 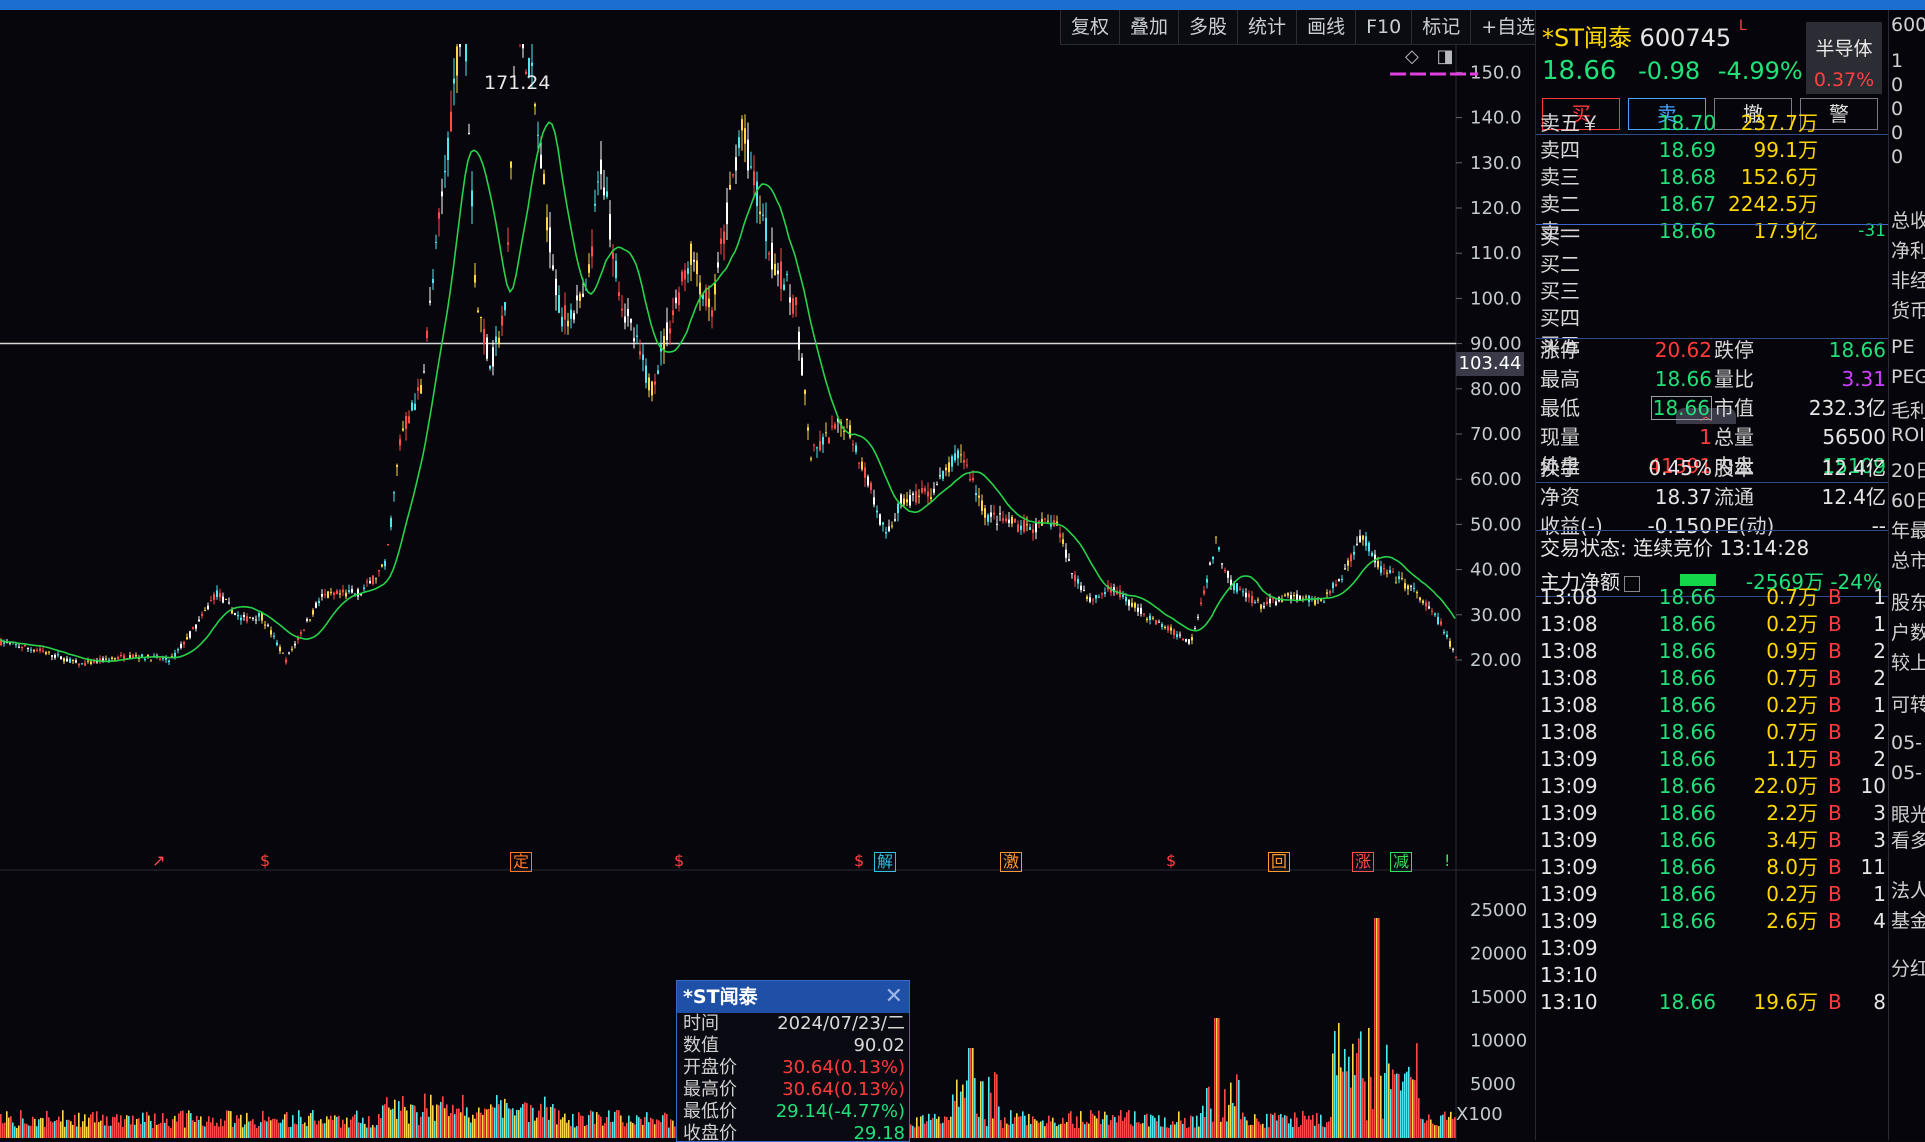 I want to click on bid-row: 买三, so click(x=1712, y=291).